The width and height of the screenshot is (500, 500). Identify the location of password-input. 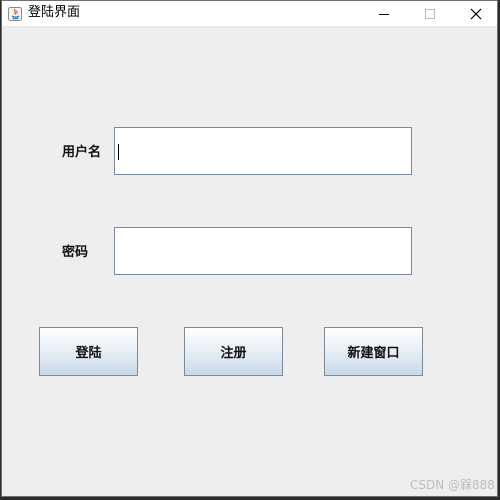
(263, 251).